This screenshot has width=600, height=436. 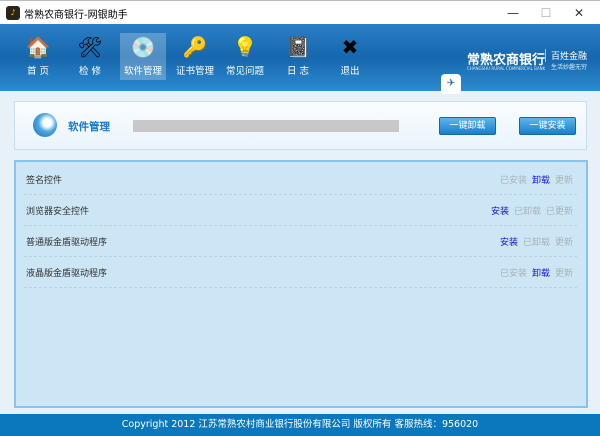 What do you see at coordinates (569, 67) in the screenshot?
I see `slogan-sub: 生活妙趣无穷` at bounding box center [569, 67].